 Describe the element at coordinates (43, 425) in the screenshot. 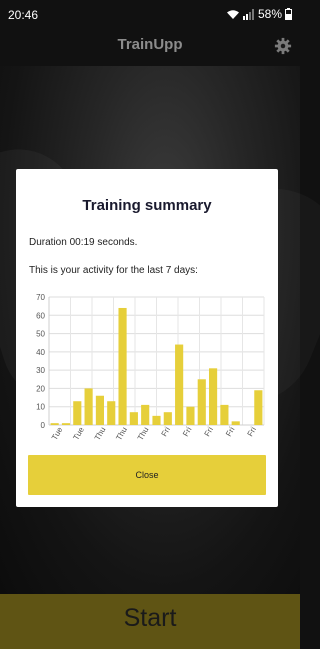

I see `y-tick-label: 0` at that location.